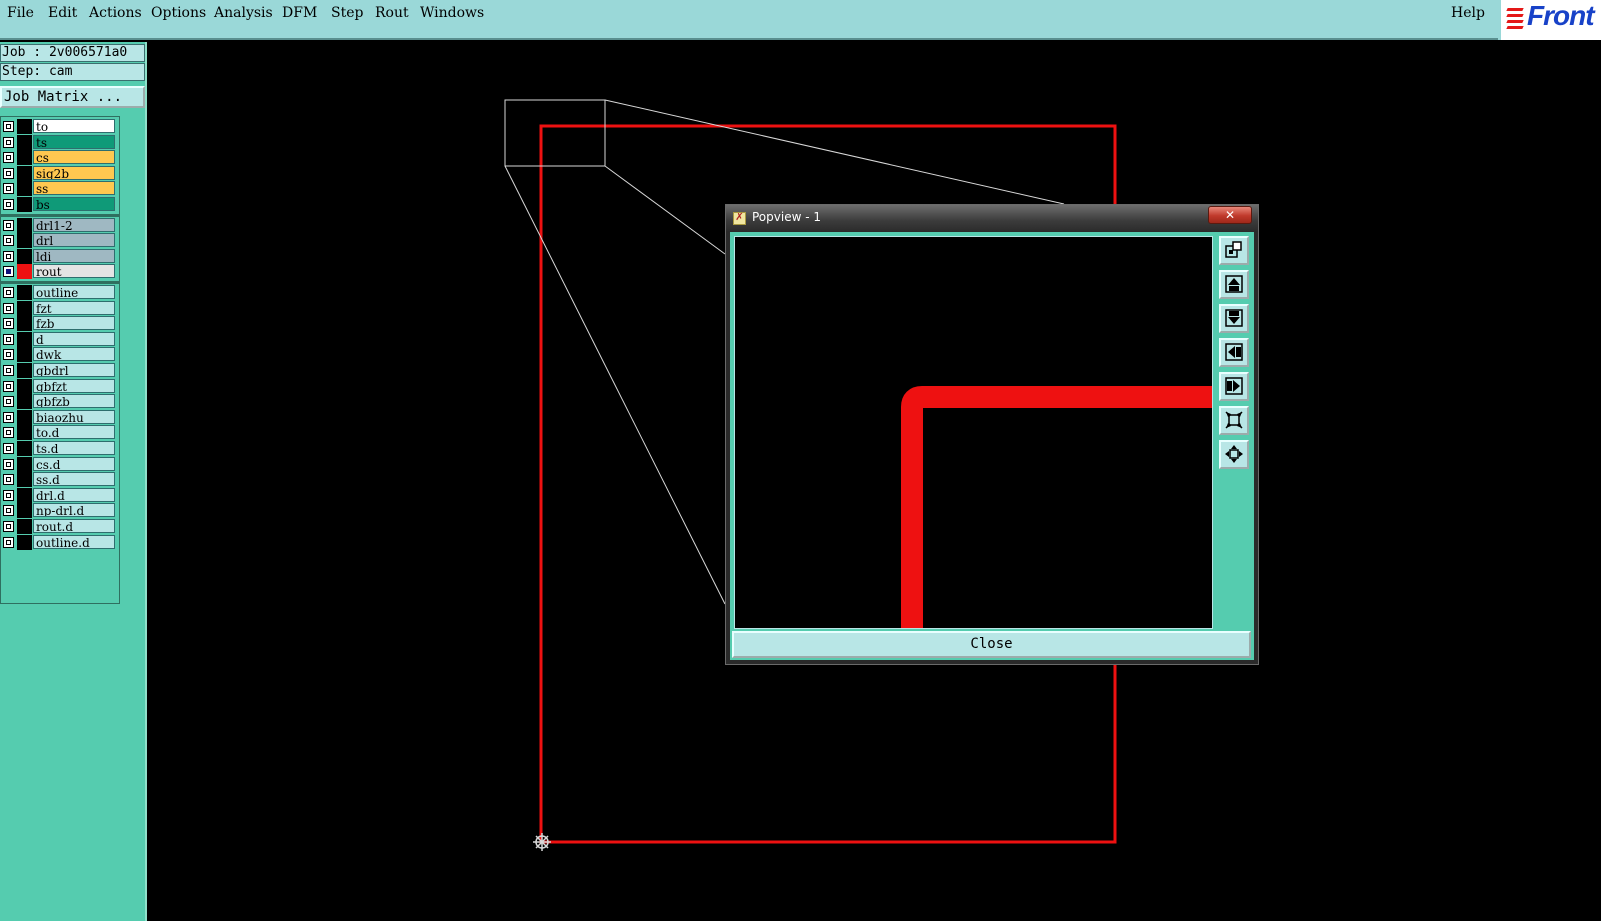 The width and height of the screenshot is (1601, 921). Describe the element at coordinates (74, 292) in the screenshot. I see `layer-name: outline` at that location.